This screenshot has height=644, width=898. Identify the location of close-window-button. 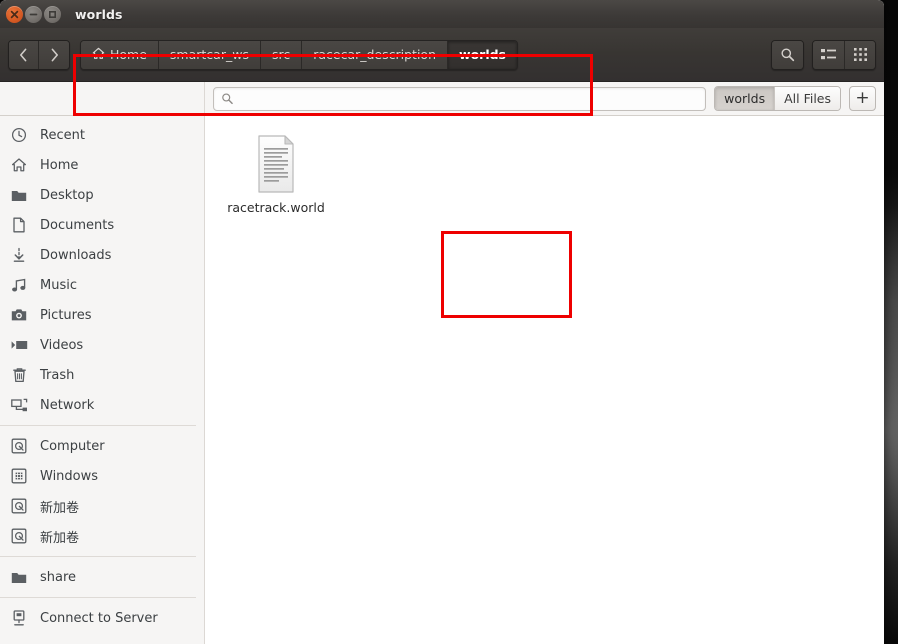
(14, 14).